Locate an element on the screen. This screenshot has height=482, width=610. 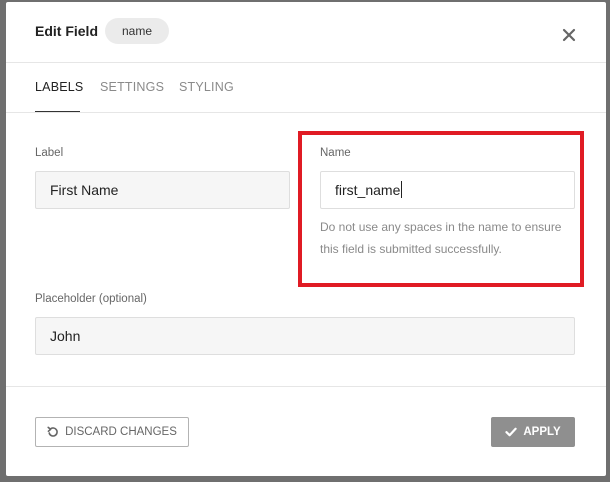
dialog-title: Edit Field is located at coordinates (66, 31).